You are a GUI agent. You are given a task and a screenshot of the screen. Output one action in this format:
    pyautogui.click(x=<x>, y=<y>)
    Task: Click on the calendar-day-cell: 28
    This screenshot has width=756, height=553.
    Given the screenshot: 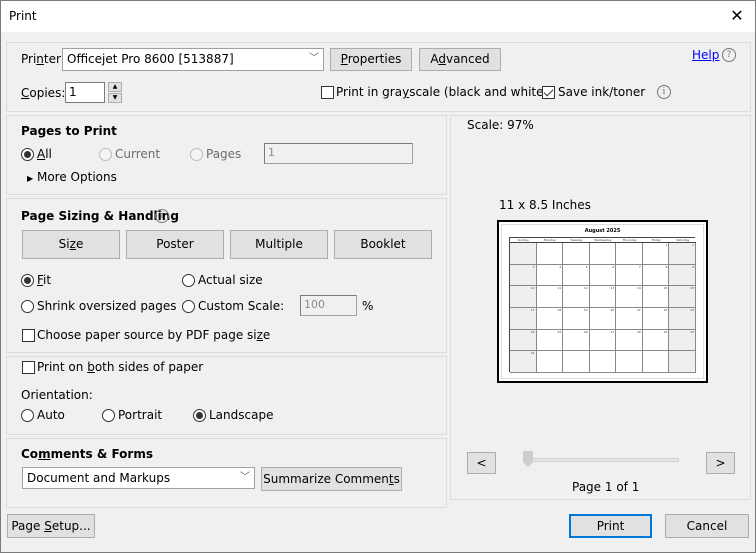 What is the action you would take?
    pyautogui.click(x=629, y=340)
    